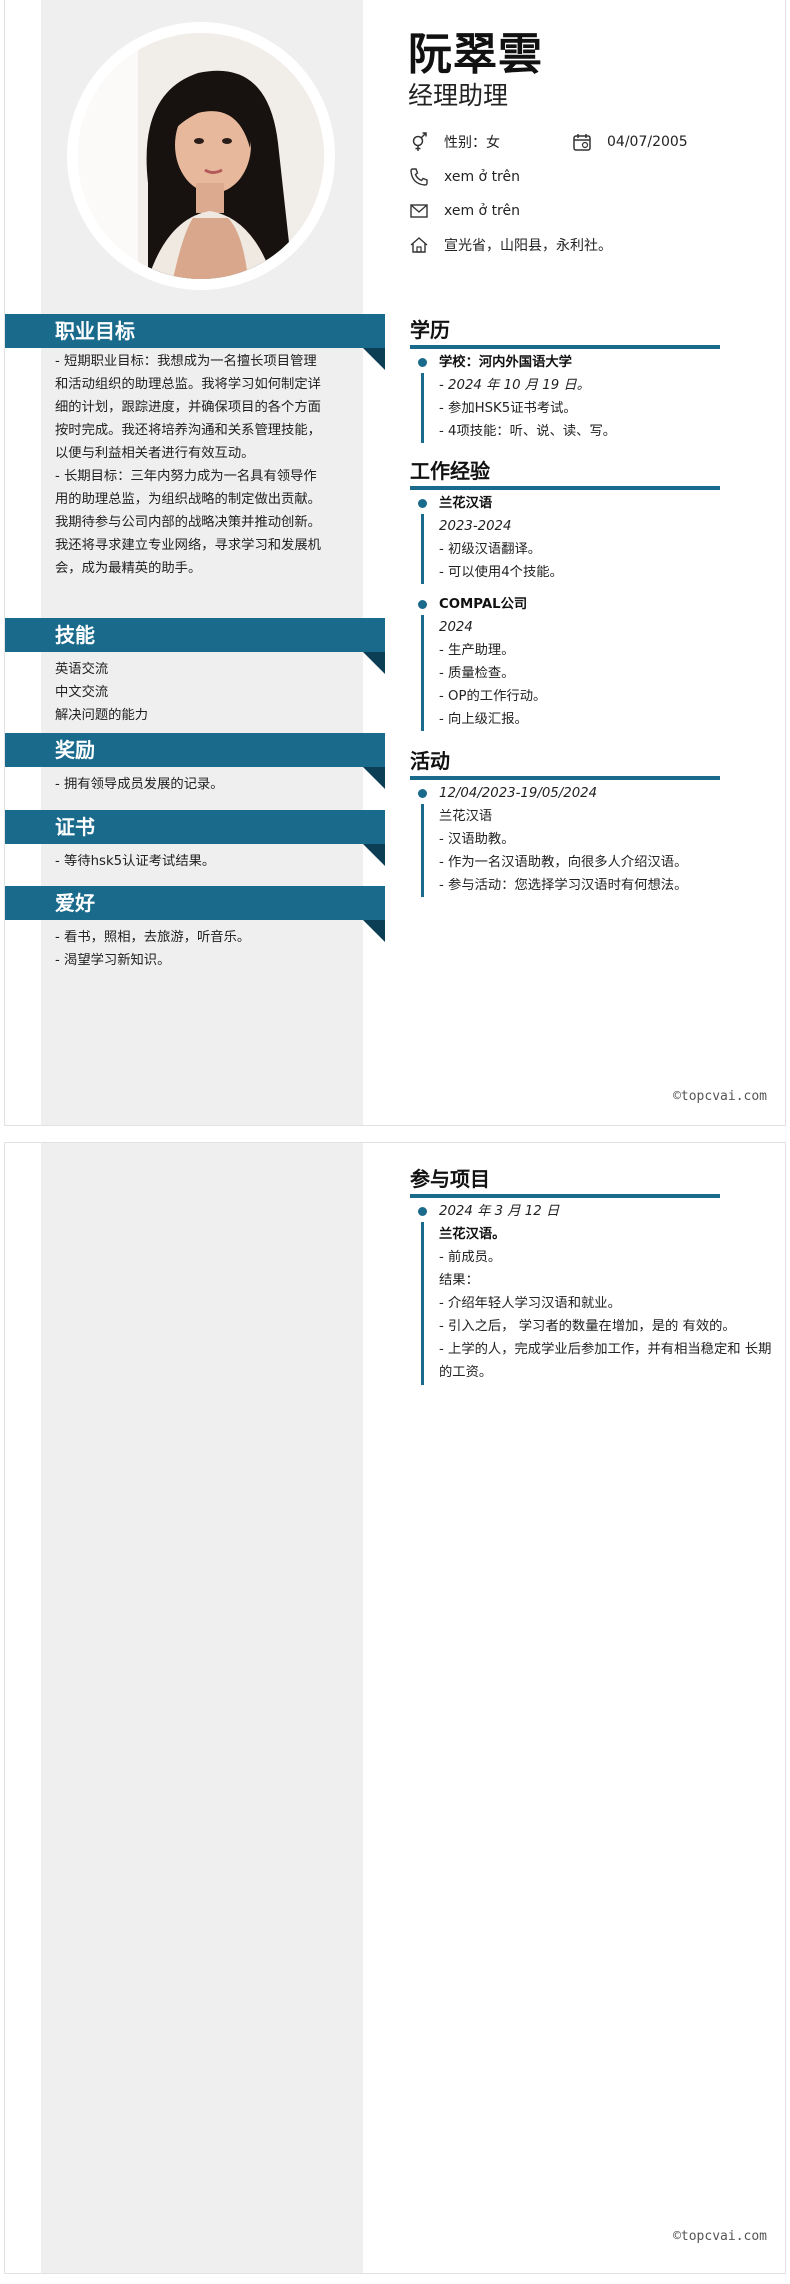 This screenshot has height=2284, width=790. I want to click on address-row: 宣光省，山阳县，永利社。, so click(510, 245).